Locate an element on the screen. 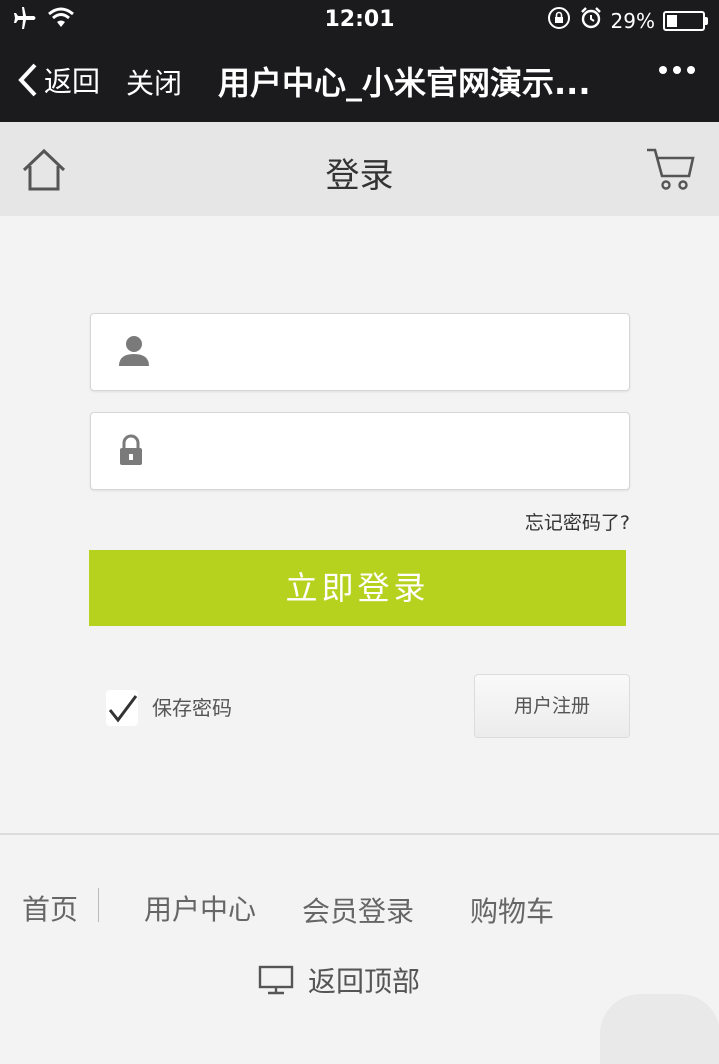 This screenshot has height=1064, width=719. battery-percent: 29% is located at coordinates (632, 20).